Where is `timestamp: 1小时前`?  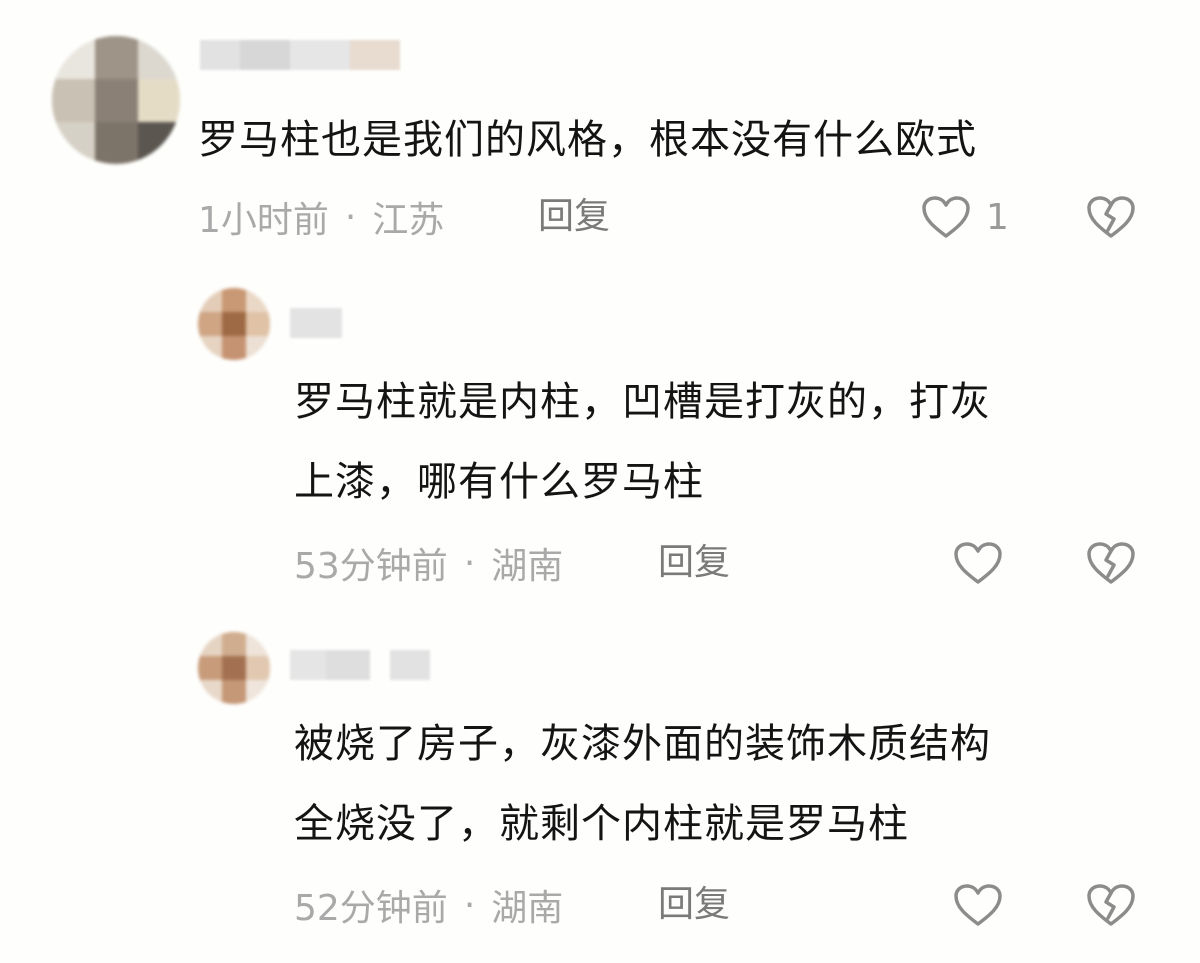 timestamp: 1小时前 is located at coordinates (263, 220).